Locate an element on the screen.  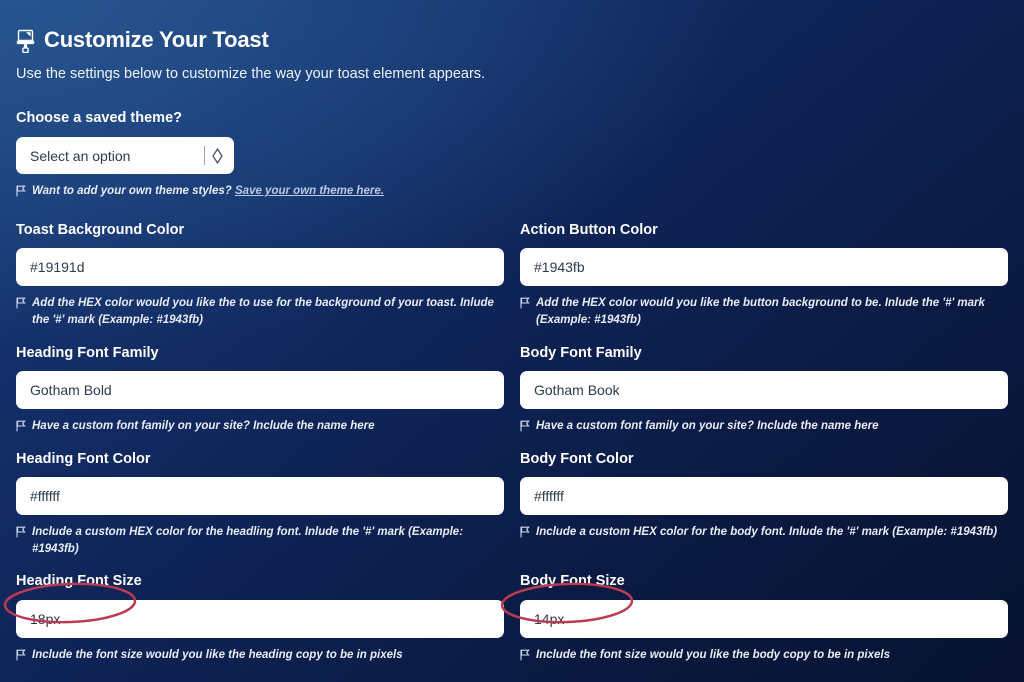
body-font-size-input: 14px is located at coordinates (764, 618).